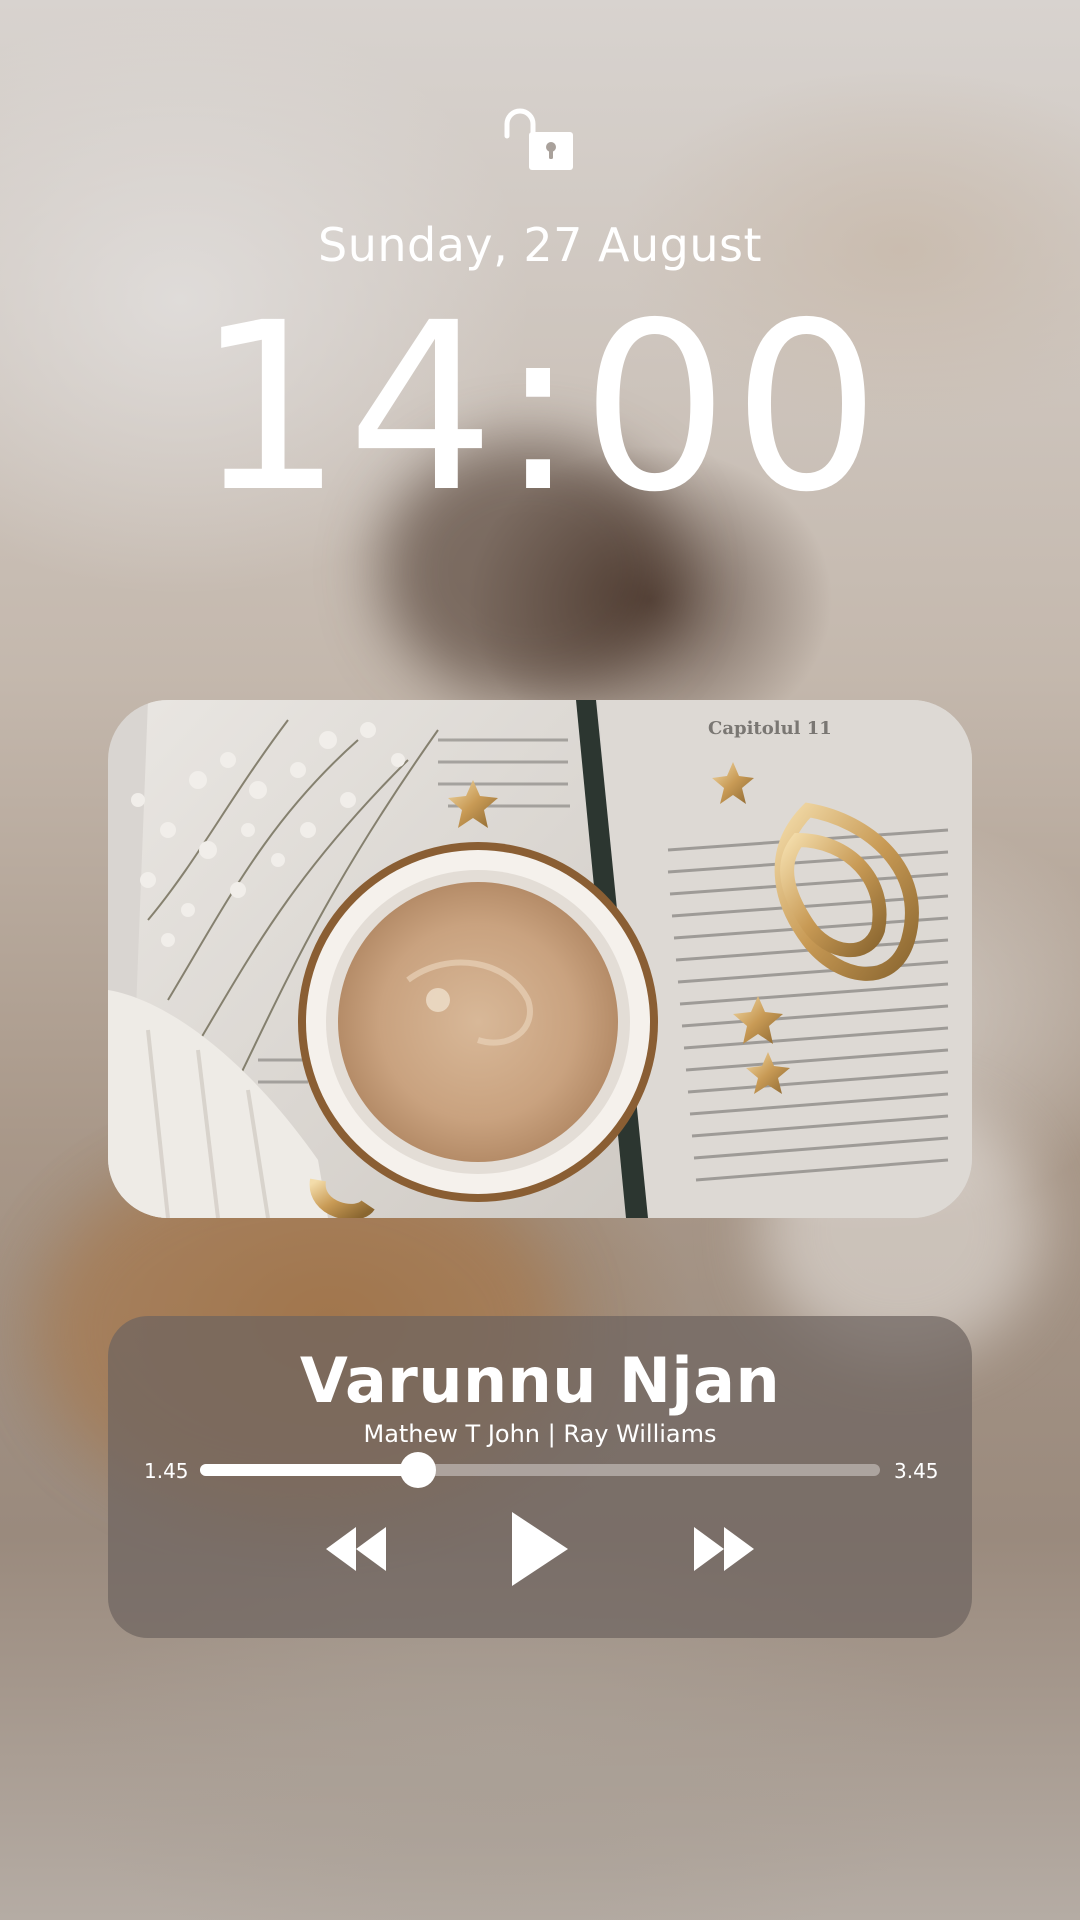  I want to click on progress-thumb, so click(417, 1470).